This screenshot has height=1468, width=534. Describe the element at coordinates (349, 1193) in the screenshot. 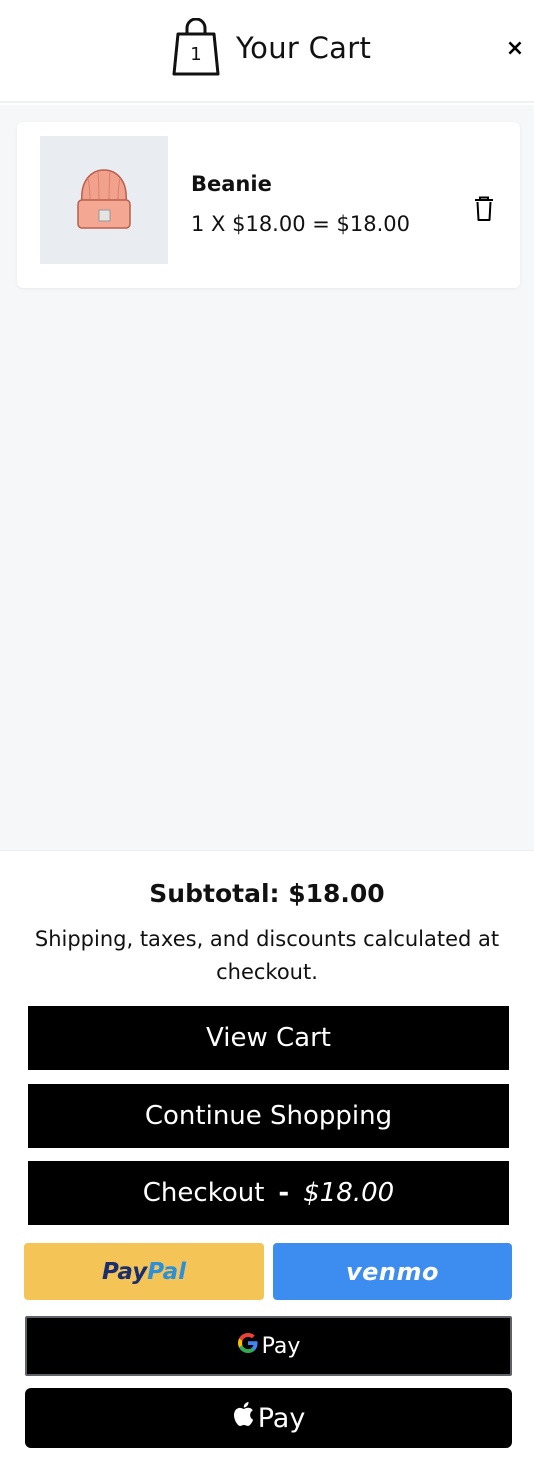

I see `checkout-amount: $18.00` at that location.